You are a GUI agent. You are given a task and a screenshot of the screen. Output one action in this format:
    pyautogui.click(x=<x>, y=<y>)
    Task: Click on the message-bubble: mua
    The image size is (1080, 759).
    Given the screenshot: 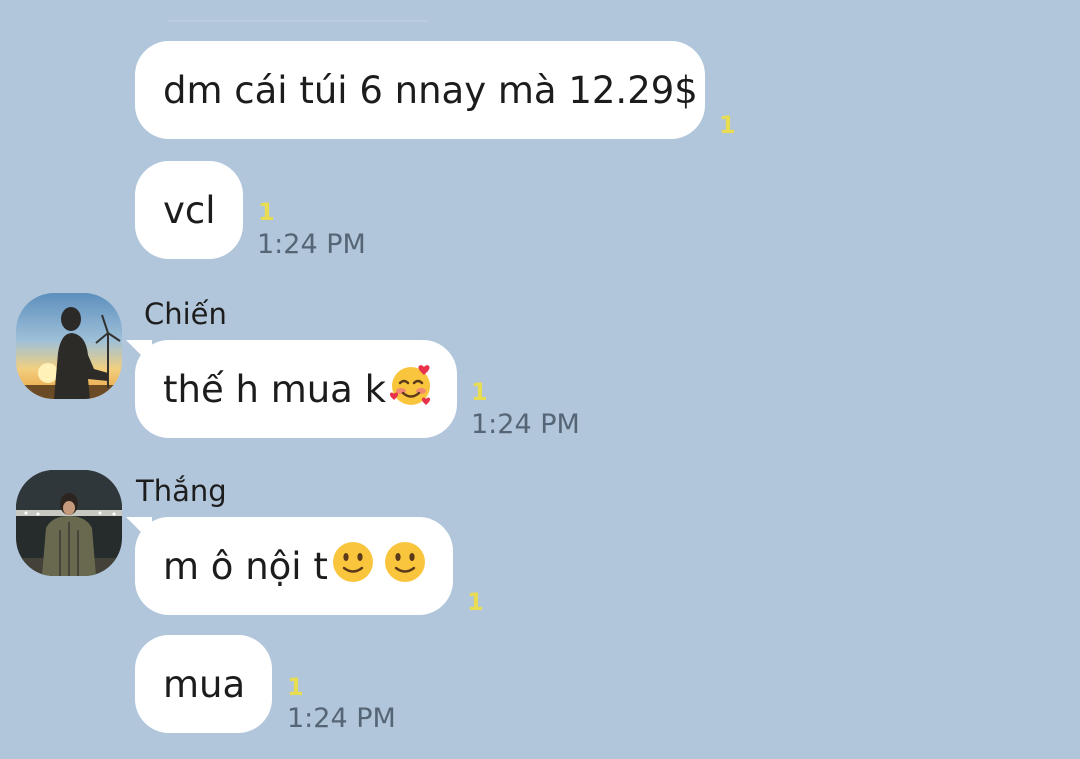 What is the action you would take?
    pyautogui.click(x=203, y=684)
    